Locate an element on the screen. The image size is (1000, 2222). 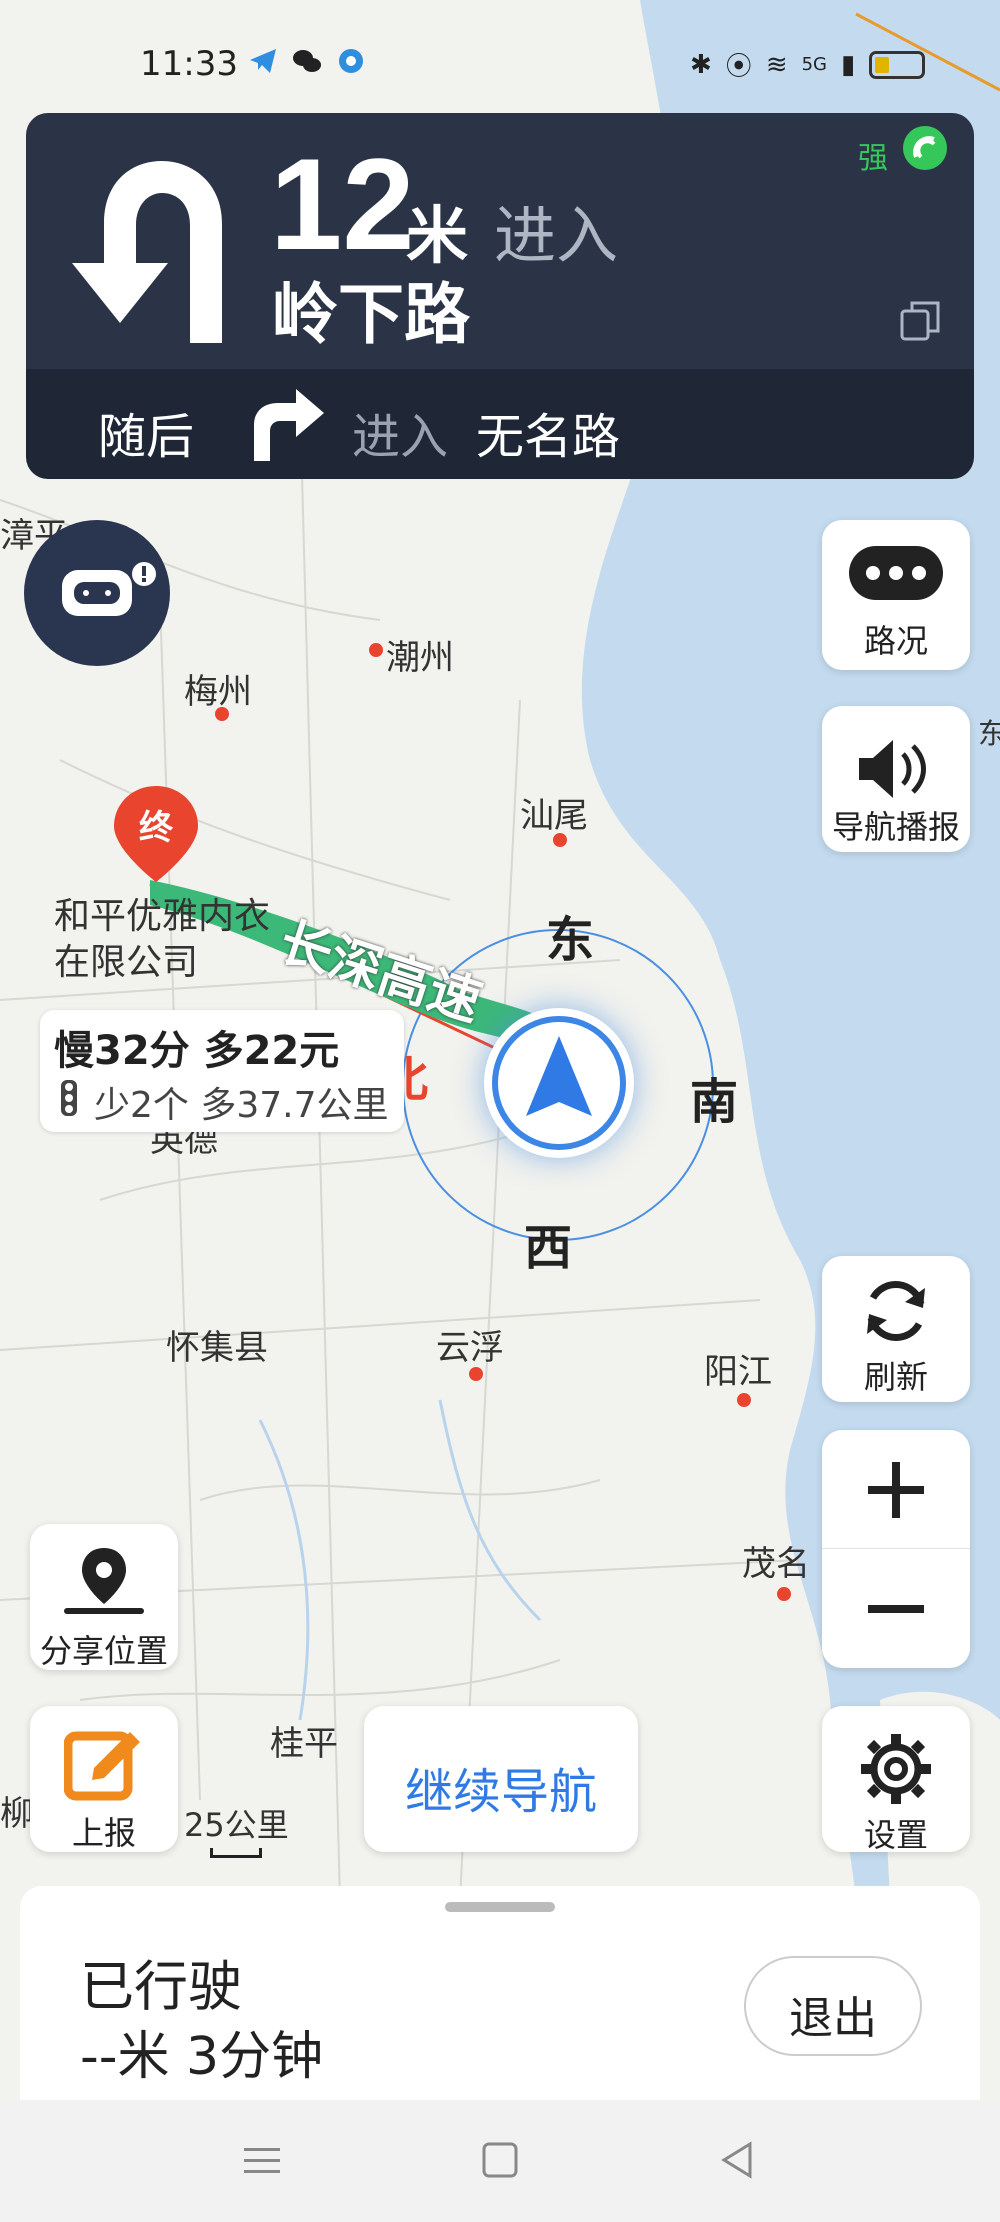
driven-value: --米 3分钟 is located at coordinates (202, 2057).